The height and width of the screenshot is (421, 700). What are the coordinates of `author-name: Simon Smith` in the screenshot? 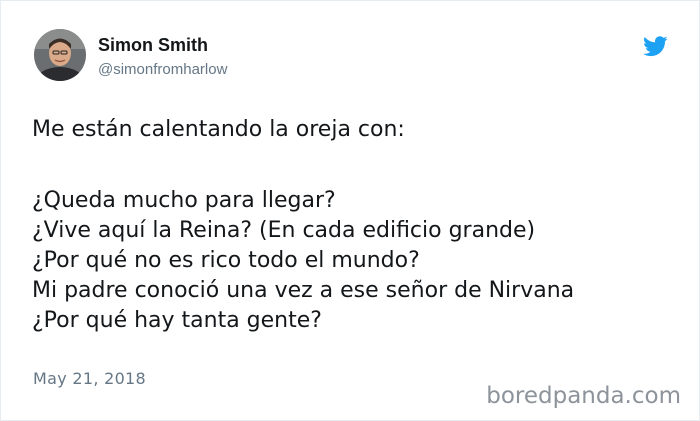 It's located at (153, 45).